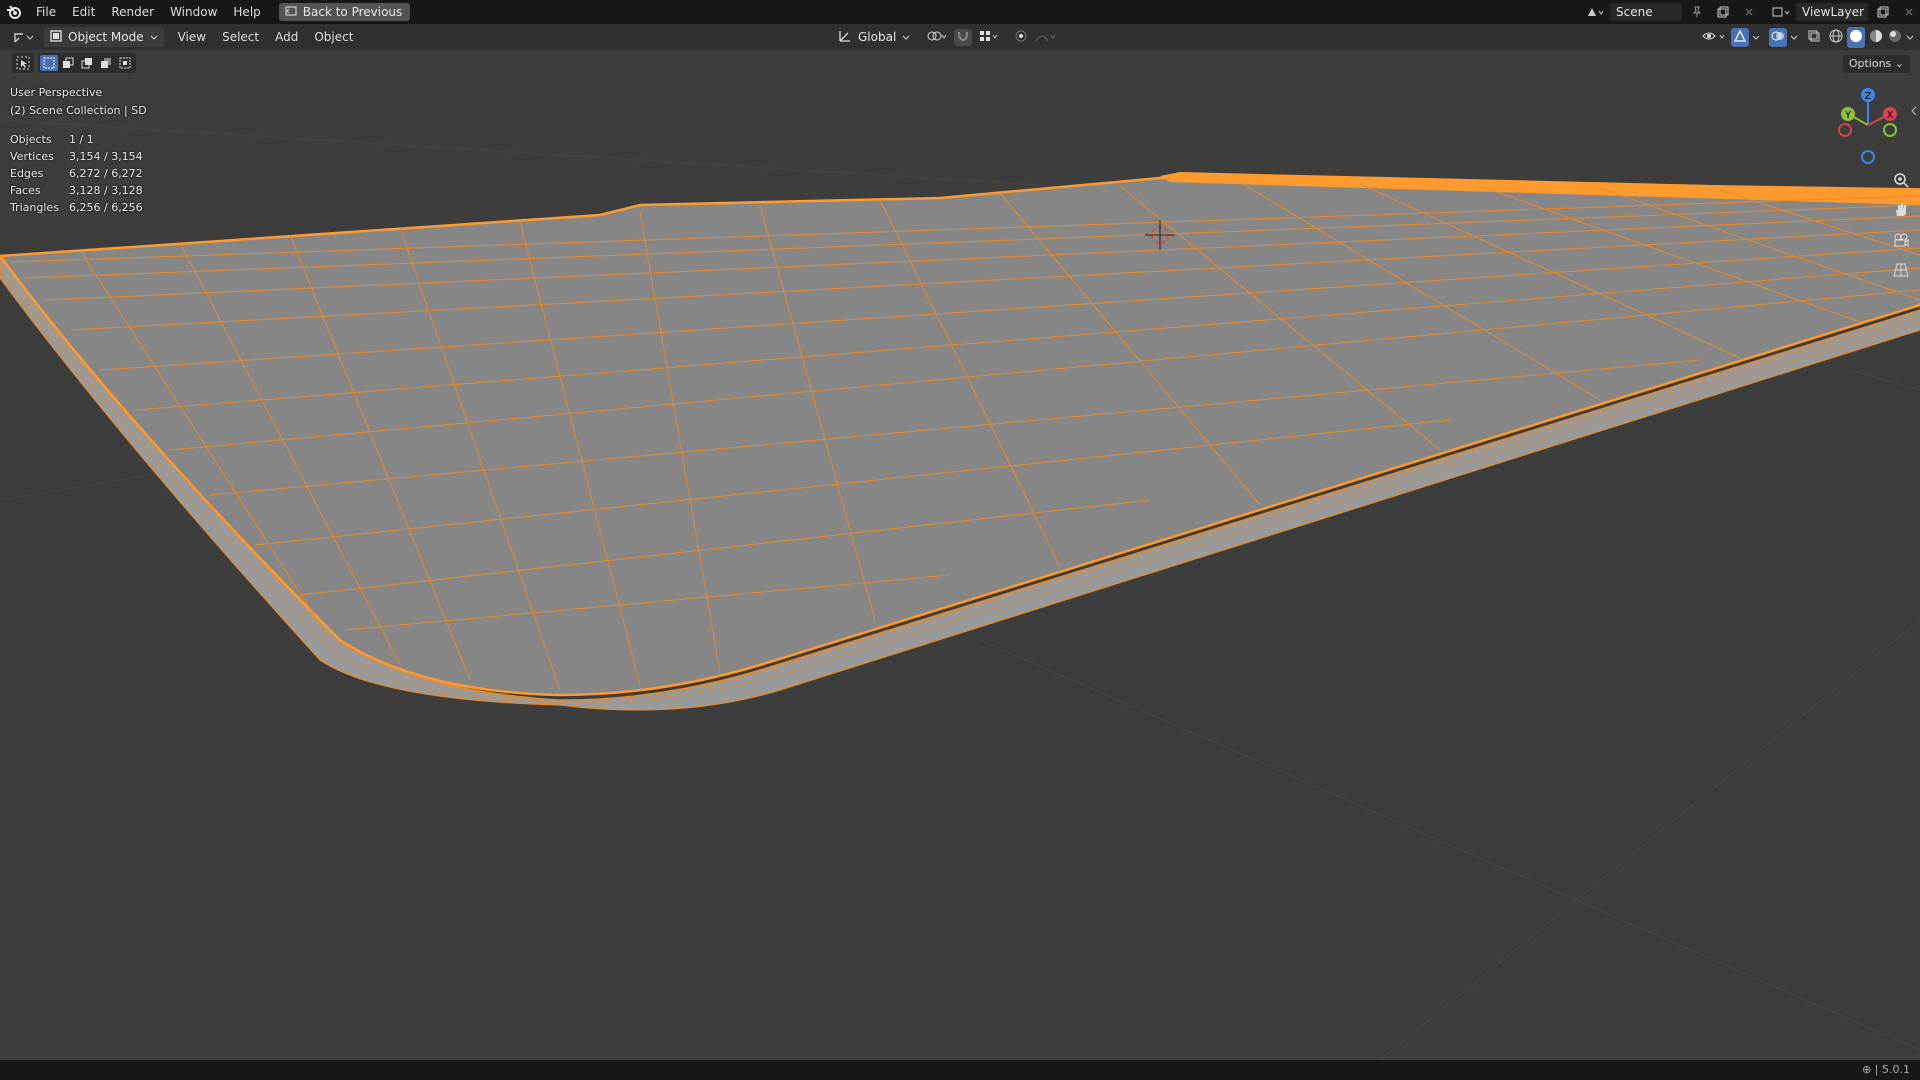  Describe the element at coordinates (1870, 63) in the screenshot. I see `options-label: Options` at that location.